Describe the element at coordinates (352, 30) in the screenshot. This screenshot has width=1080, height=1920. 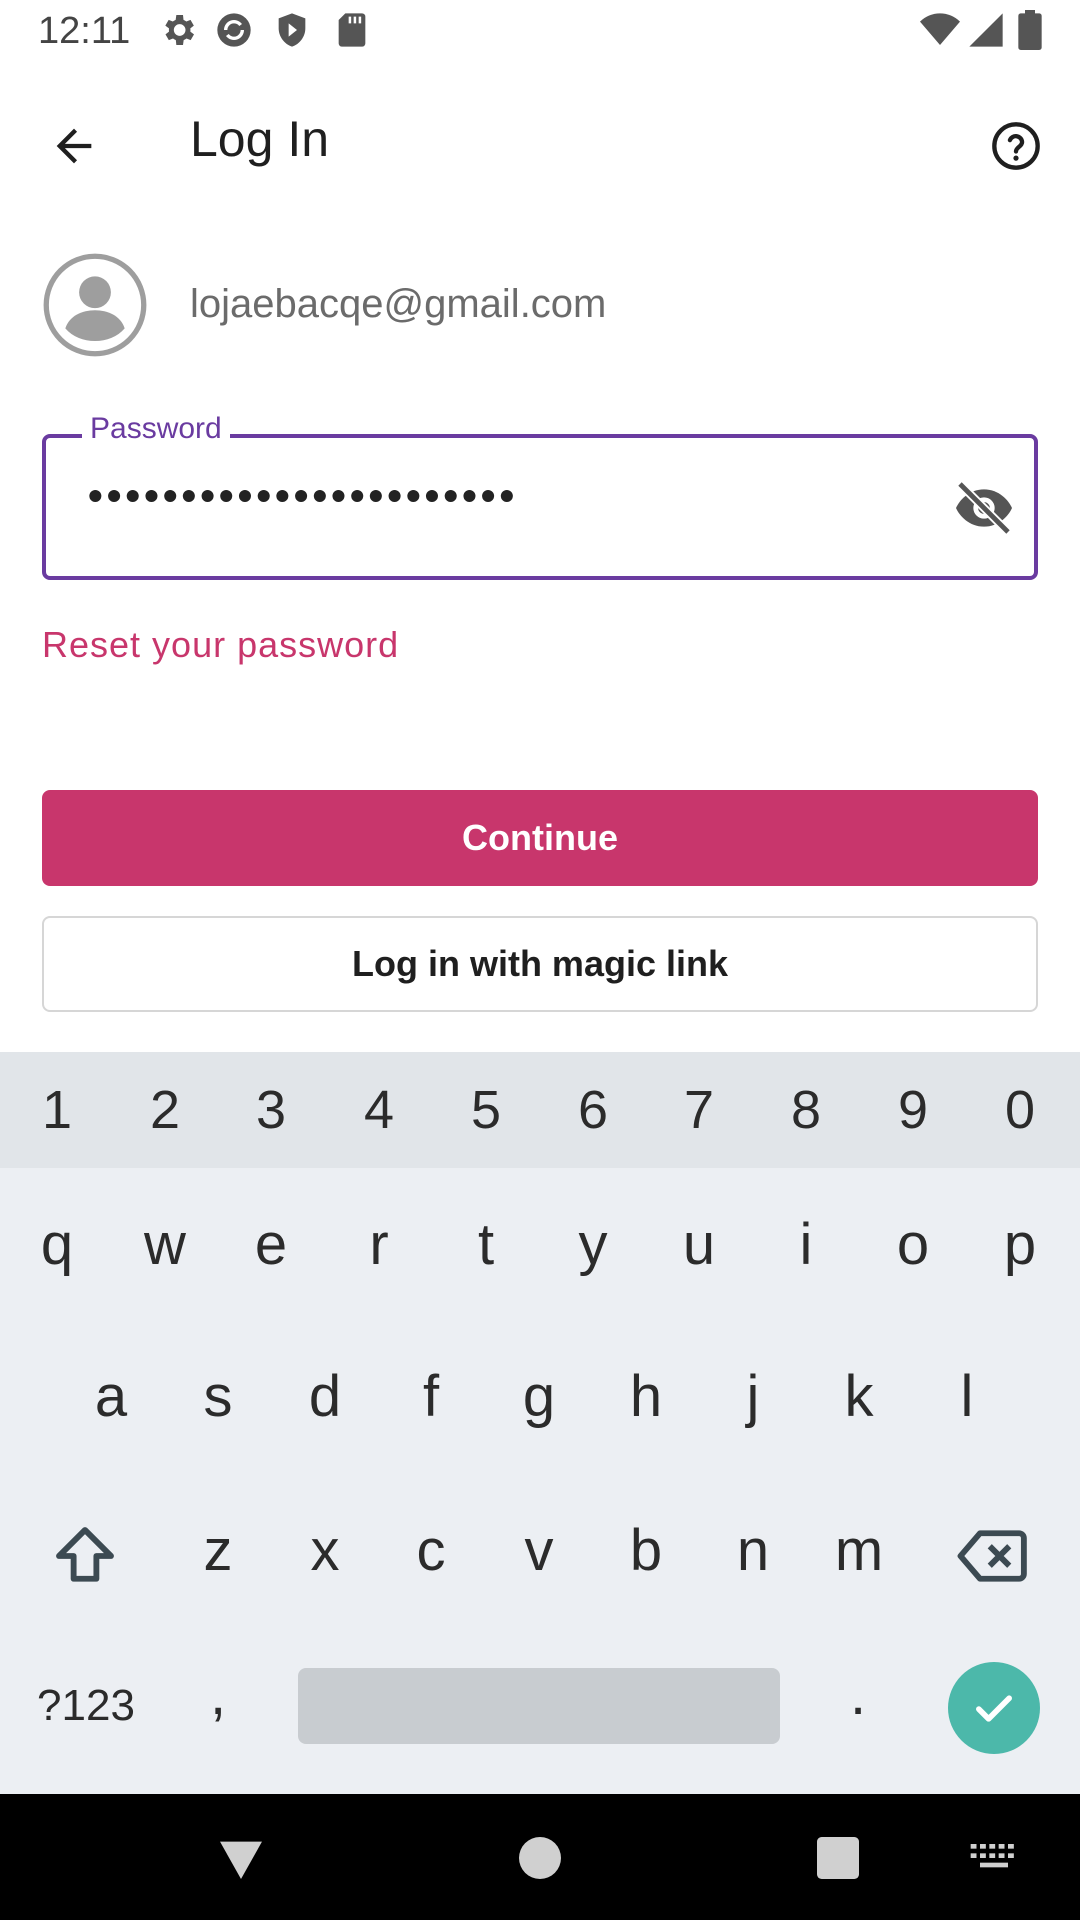
I see `sd-card-icon` at that location.